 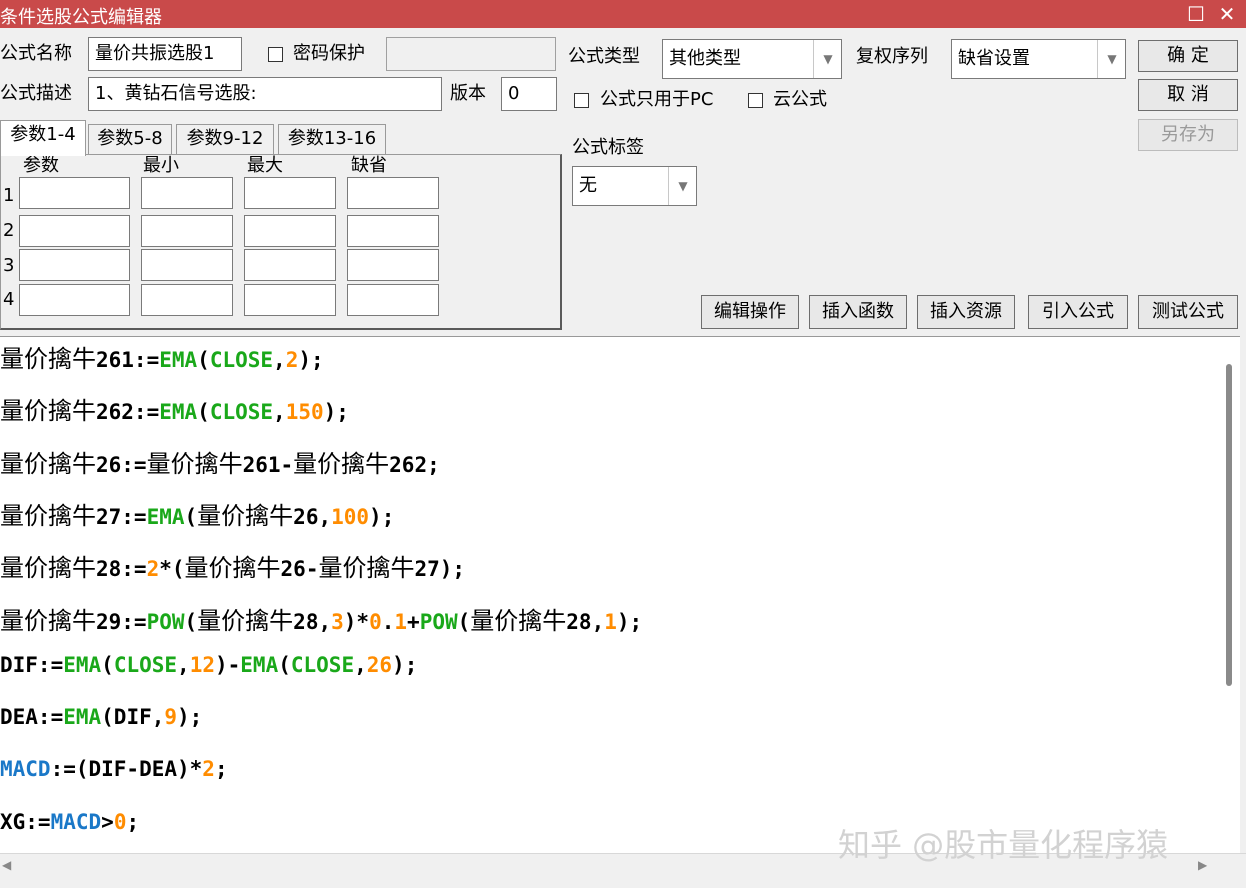 I want to click on param-4-default-input, so click(x=393, y=300).